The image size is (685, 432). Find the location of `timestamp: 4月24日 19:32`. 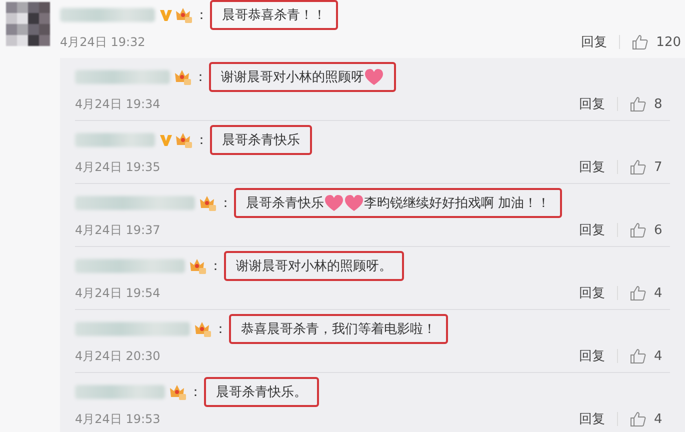

timestamp: 4月24日 19:32 is located at coordinates (103, 42).